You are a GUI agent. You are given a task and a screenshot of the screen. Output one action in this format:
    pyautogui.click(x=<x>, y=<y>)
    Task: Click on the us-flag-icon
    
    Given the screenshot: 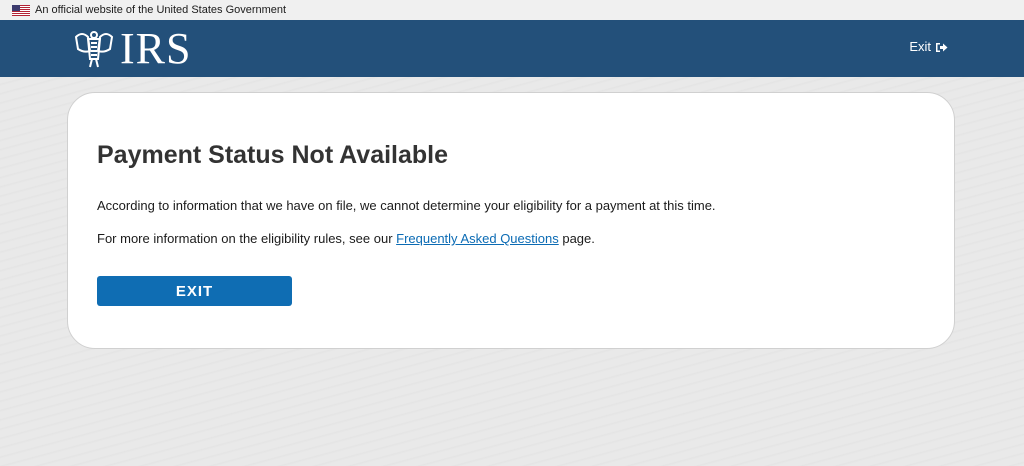 What is the action you would take?
    pyautogui.click(x=21, y=10)
    